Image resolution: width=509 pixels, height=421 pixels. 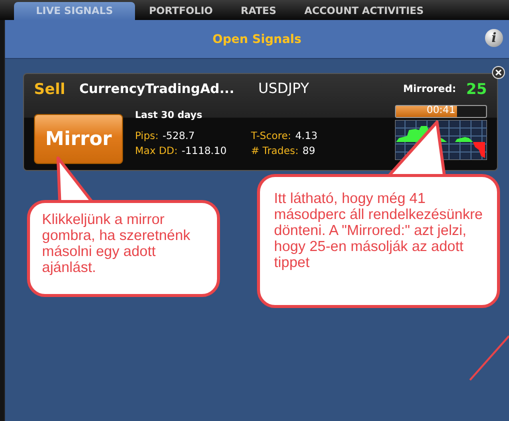 What do you see at coordinates (204, 151) in the screenshot?
I see `stat-value: -1118.10` at bounding box center [204, 151].